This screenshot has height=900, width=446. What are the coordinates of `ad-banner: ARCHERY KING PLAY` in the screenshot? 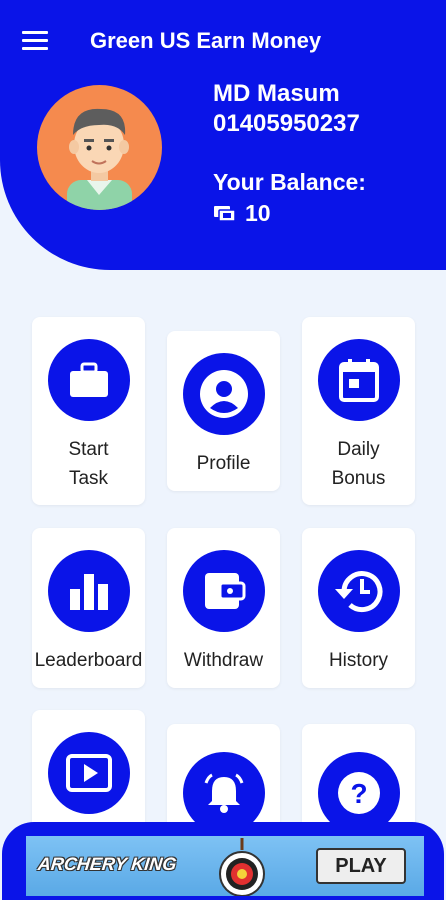 It's located at (223, 861).